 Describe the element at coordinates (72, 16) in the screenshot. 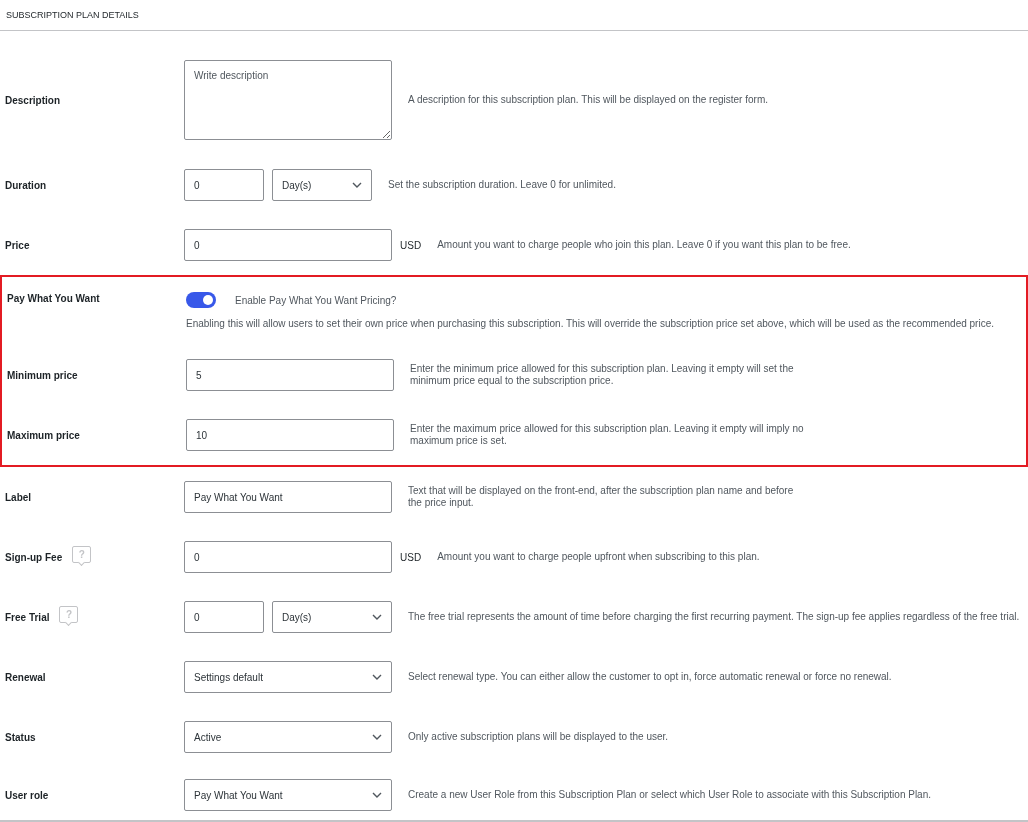

I see `section-title: SUBSCRIPTION PLAN DETAILS` at that location.